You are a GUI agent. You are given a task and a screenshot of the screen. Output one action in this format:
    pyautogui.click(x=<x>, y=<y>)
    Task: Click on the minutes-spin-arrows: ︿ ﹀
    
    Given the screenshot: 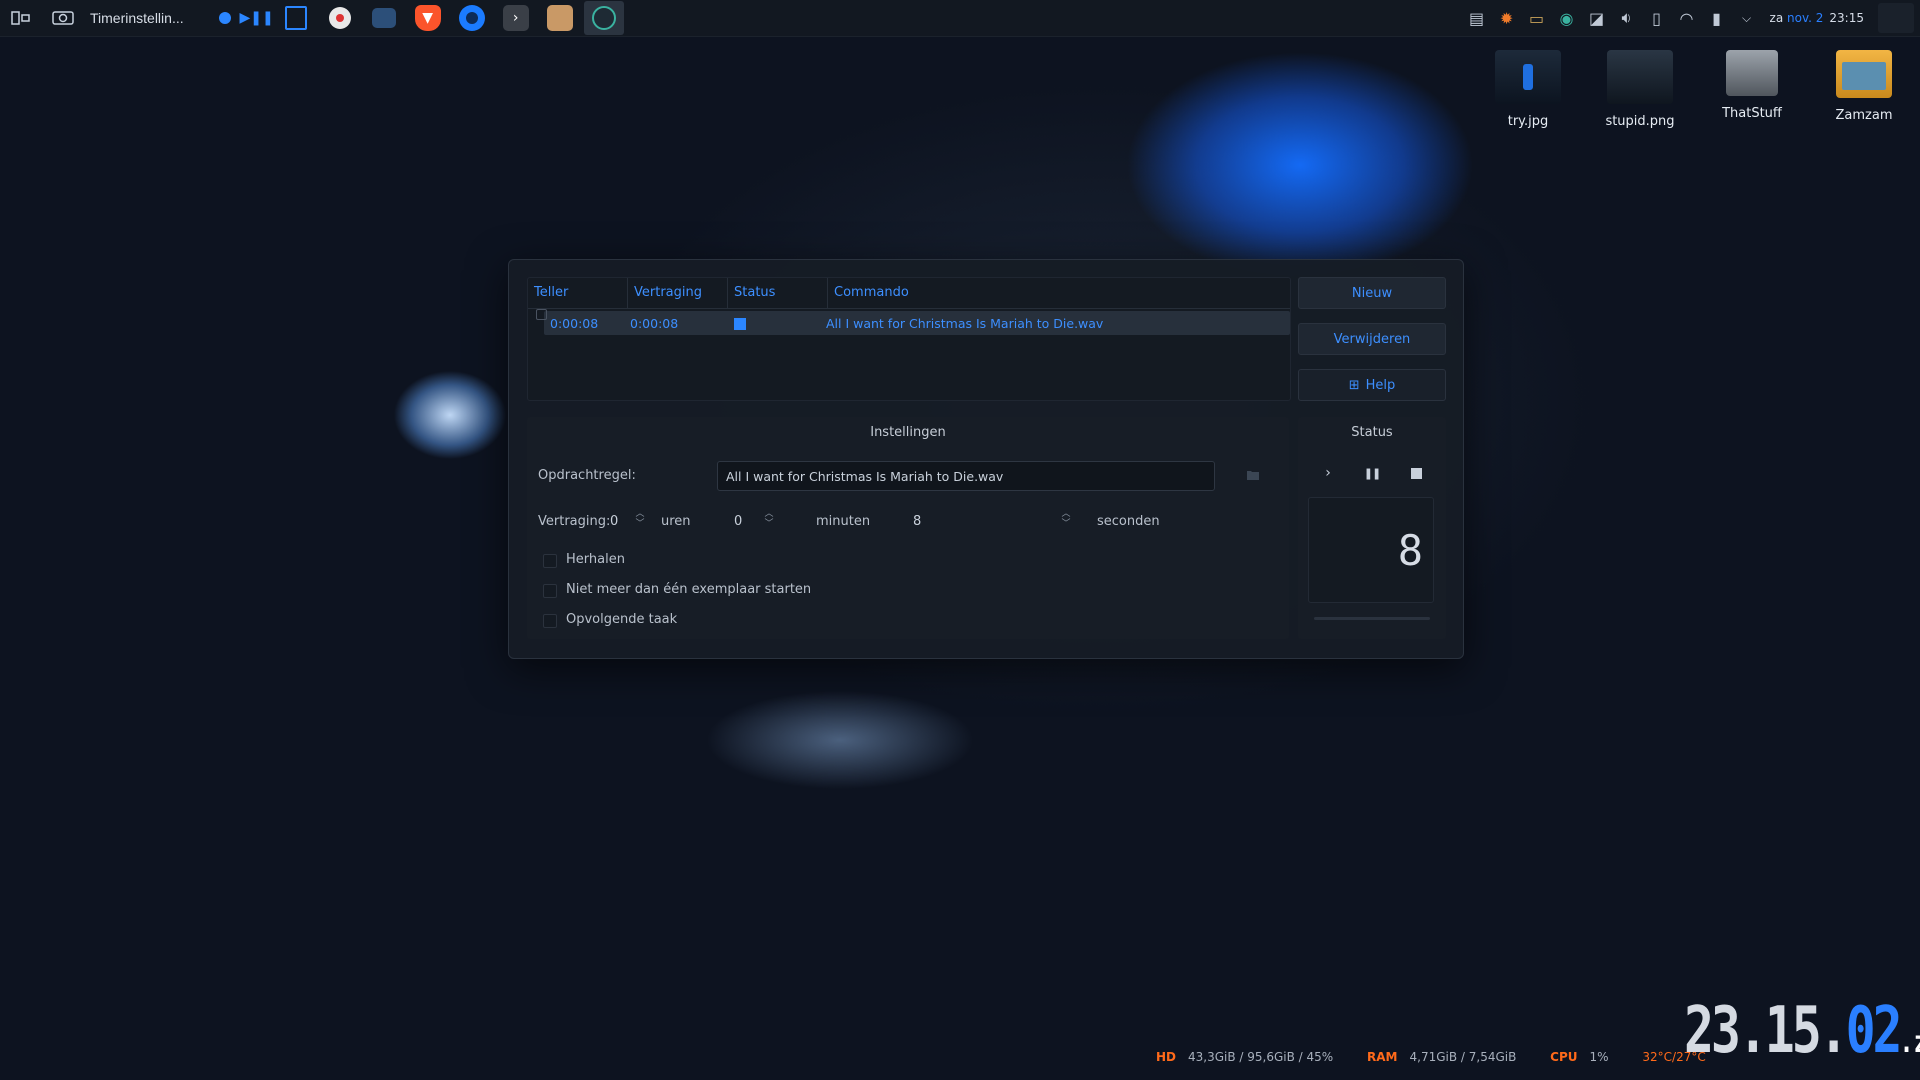 What is the action you would take?
    pyautogui.click(x=769, y=520)
    